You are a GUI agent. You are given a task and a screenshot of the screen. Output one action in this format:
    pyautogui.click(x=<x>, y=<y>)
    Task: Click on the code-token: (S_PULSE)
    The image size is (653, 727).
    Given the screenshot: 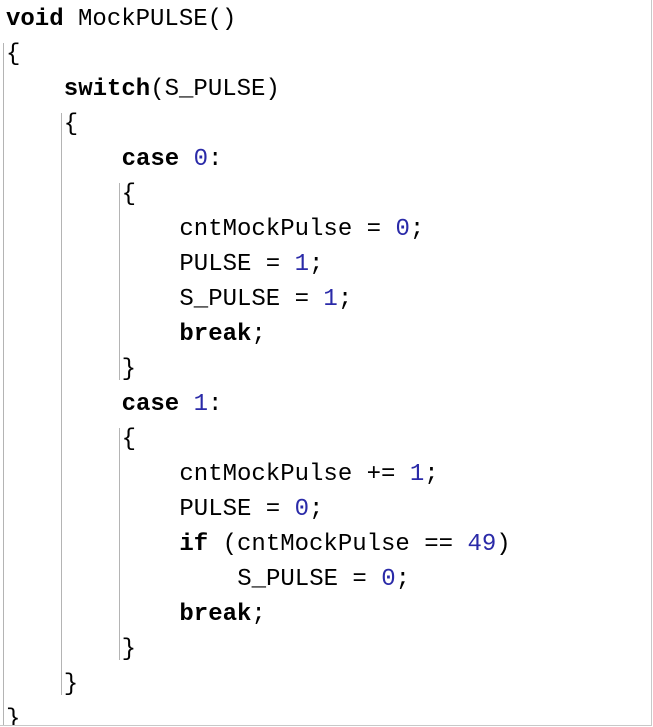 What is the action you would take?
    pyautogui.click(x=215, y=89)
    